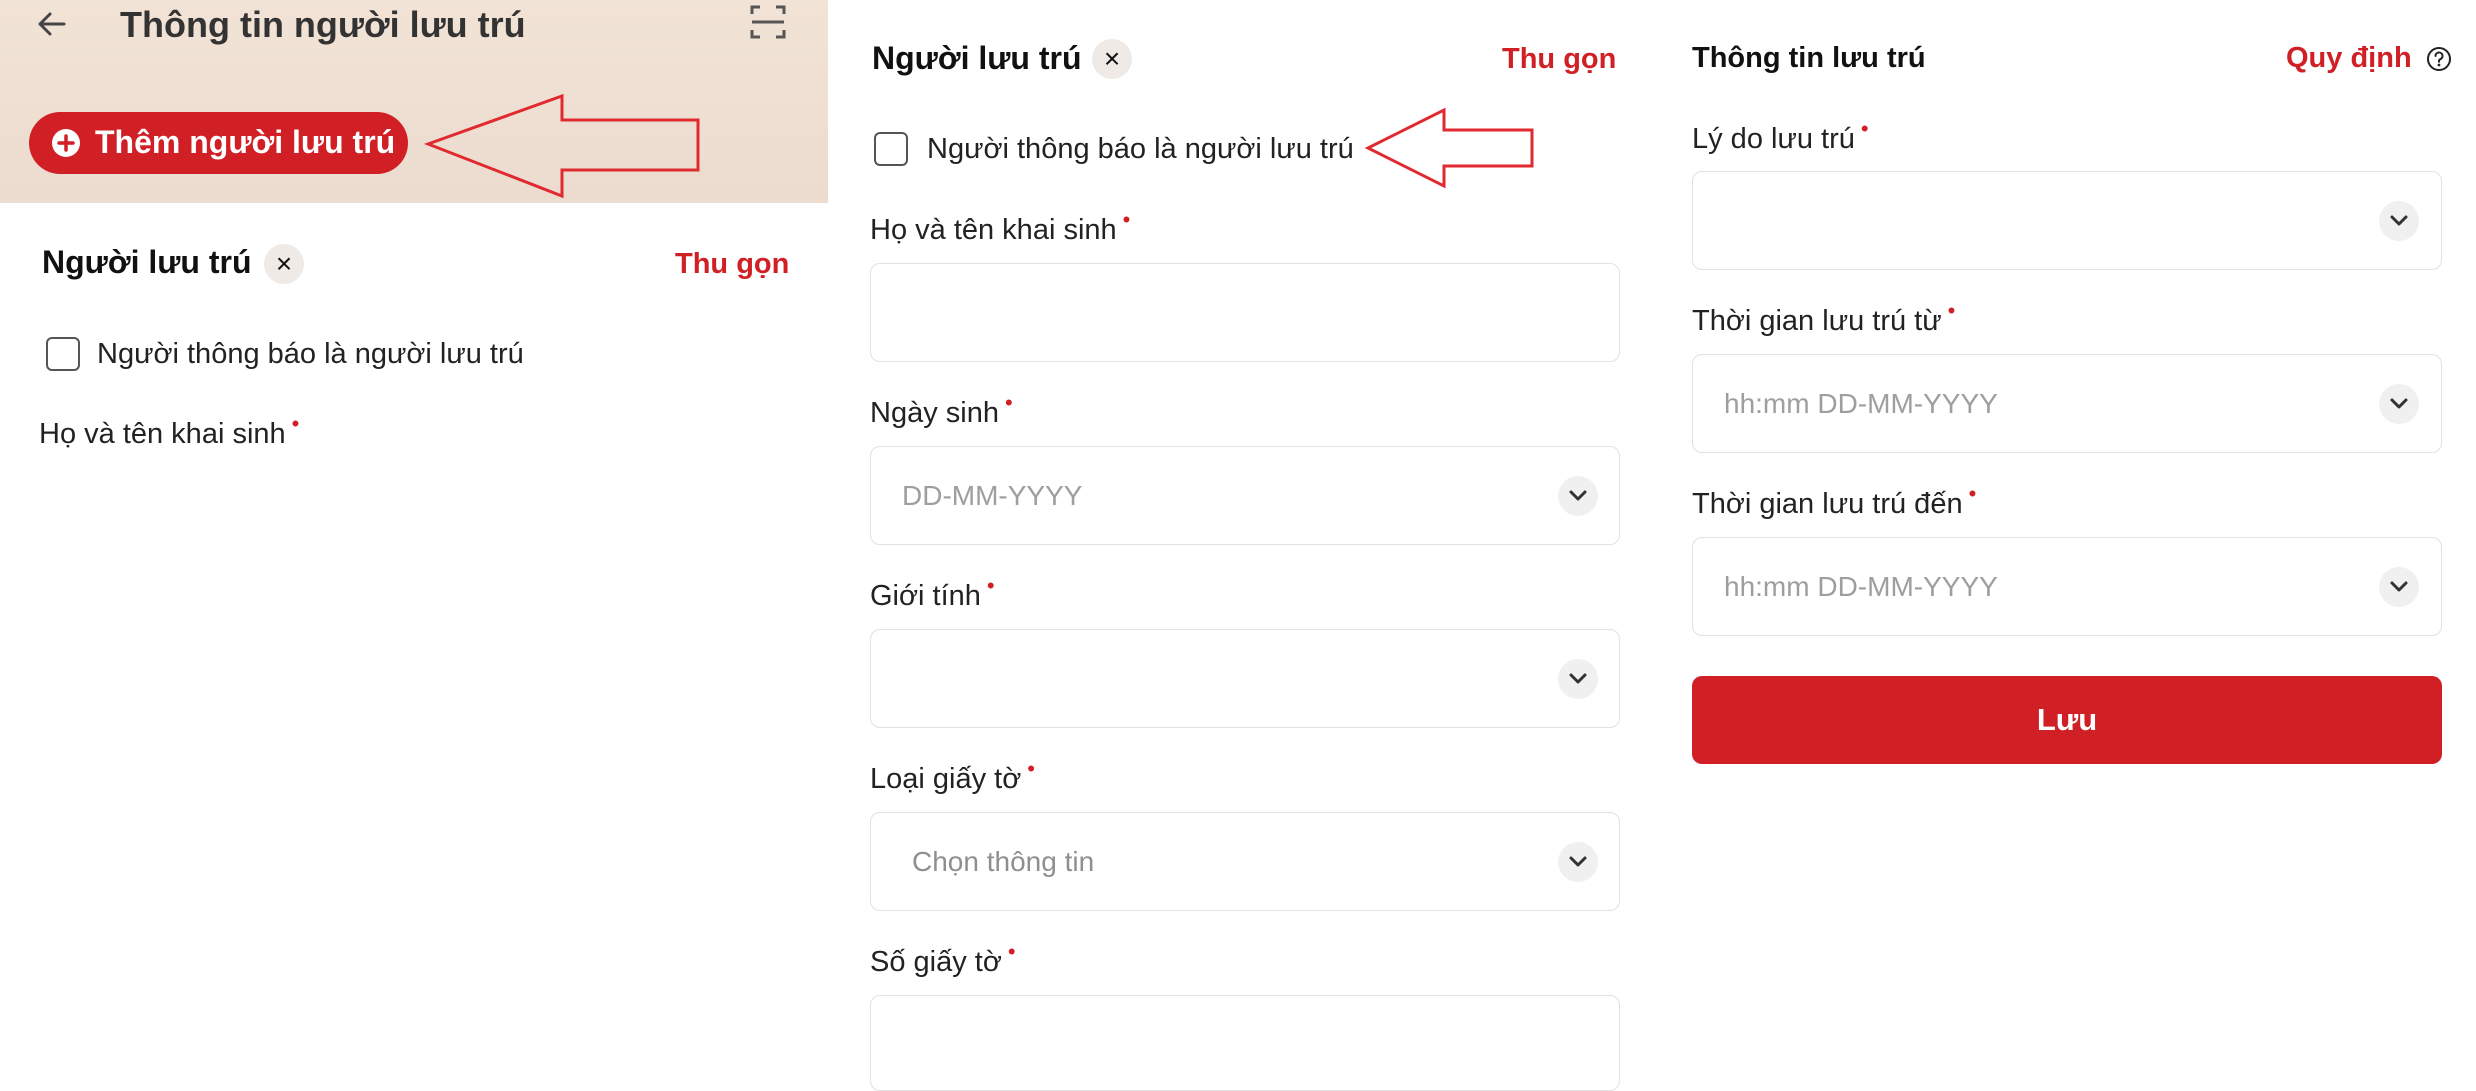  I want to click on gender-select, so click(1245, 678).